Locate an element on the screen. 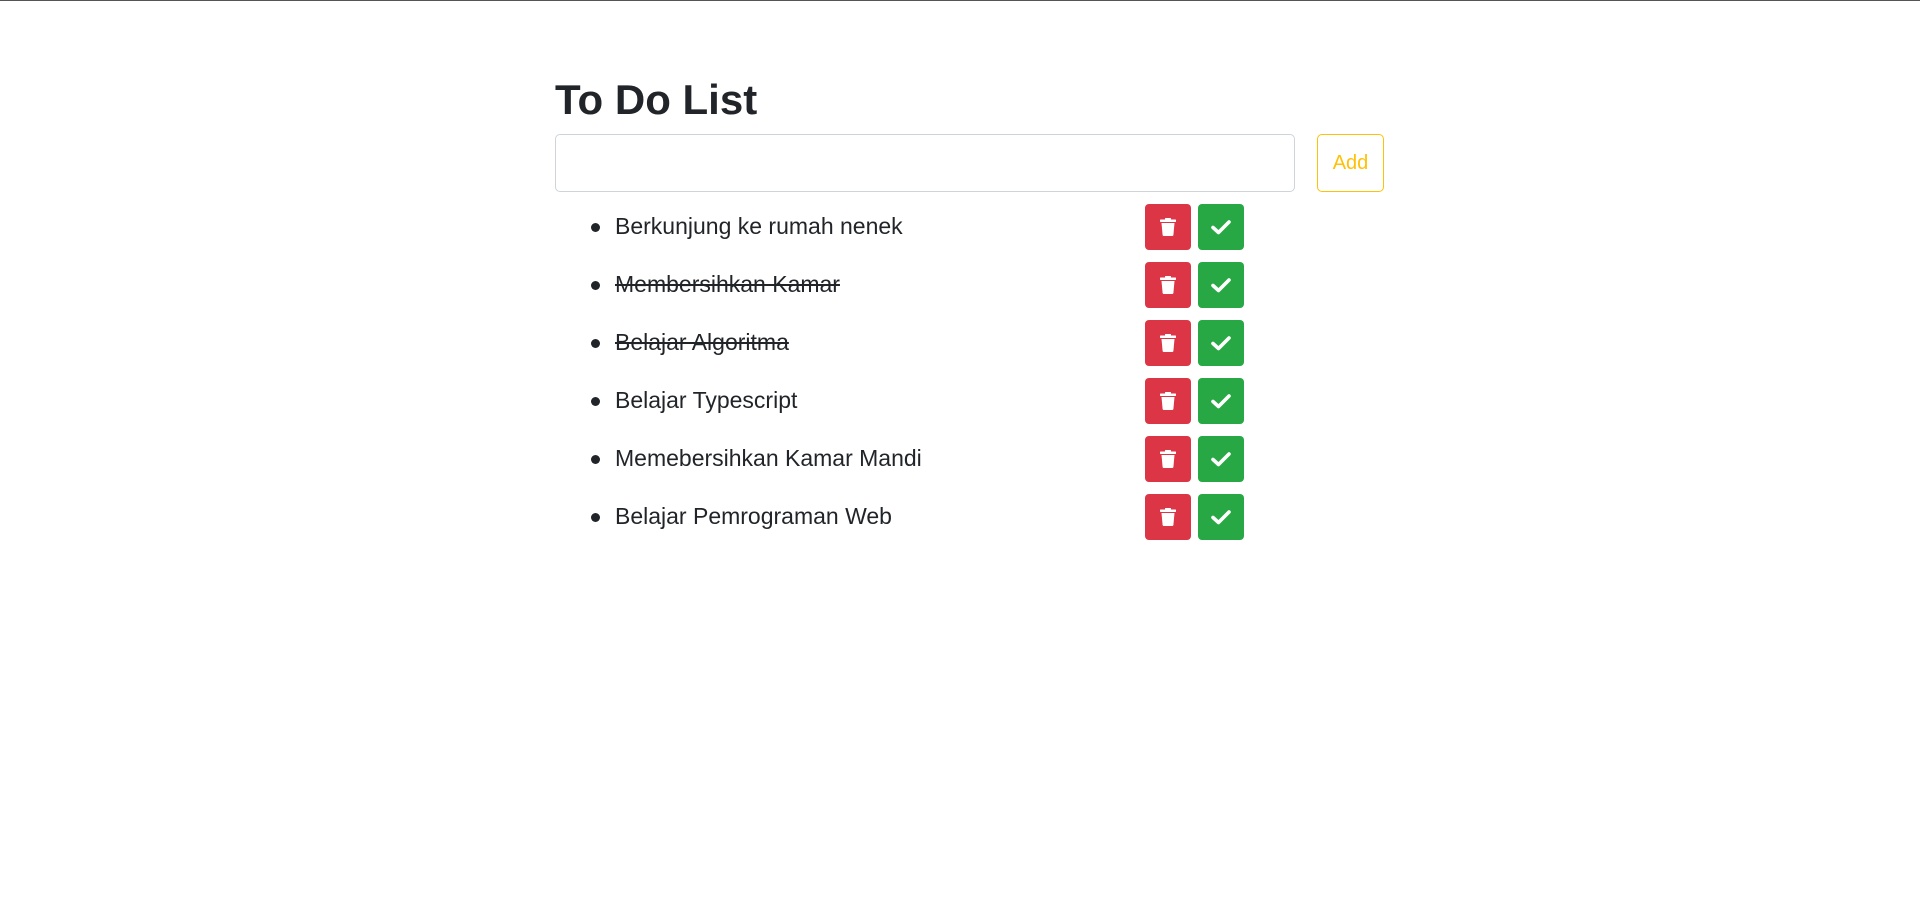 The image size is (1920, 910). todo-input is located at coordinates (925, 163).